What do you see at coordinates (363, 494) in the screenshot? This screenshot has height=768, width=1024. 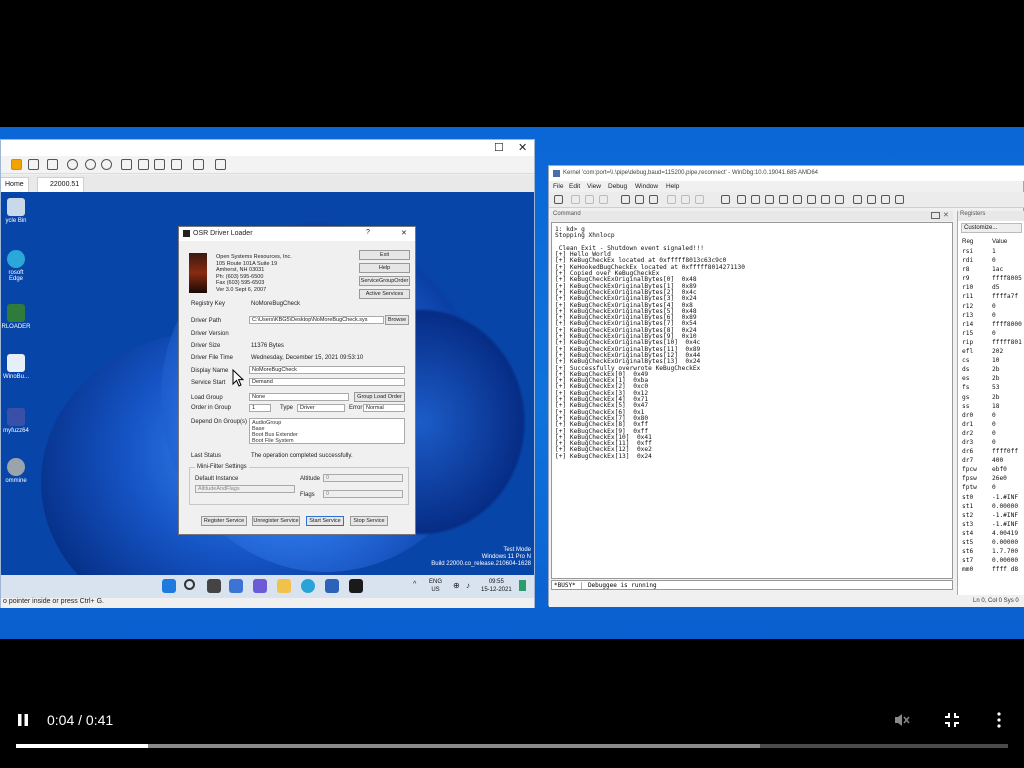 I see `flags-input: 0` at bounding box center [363, 494].